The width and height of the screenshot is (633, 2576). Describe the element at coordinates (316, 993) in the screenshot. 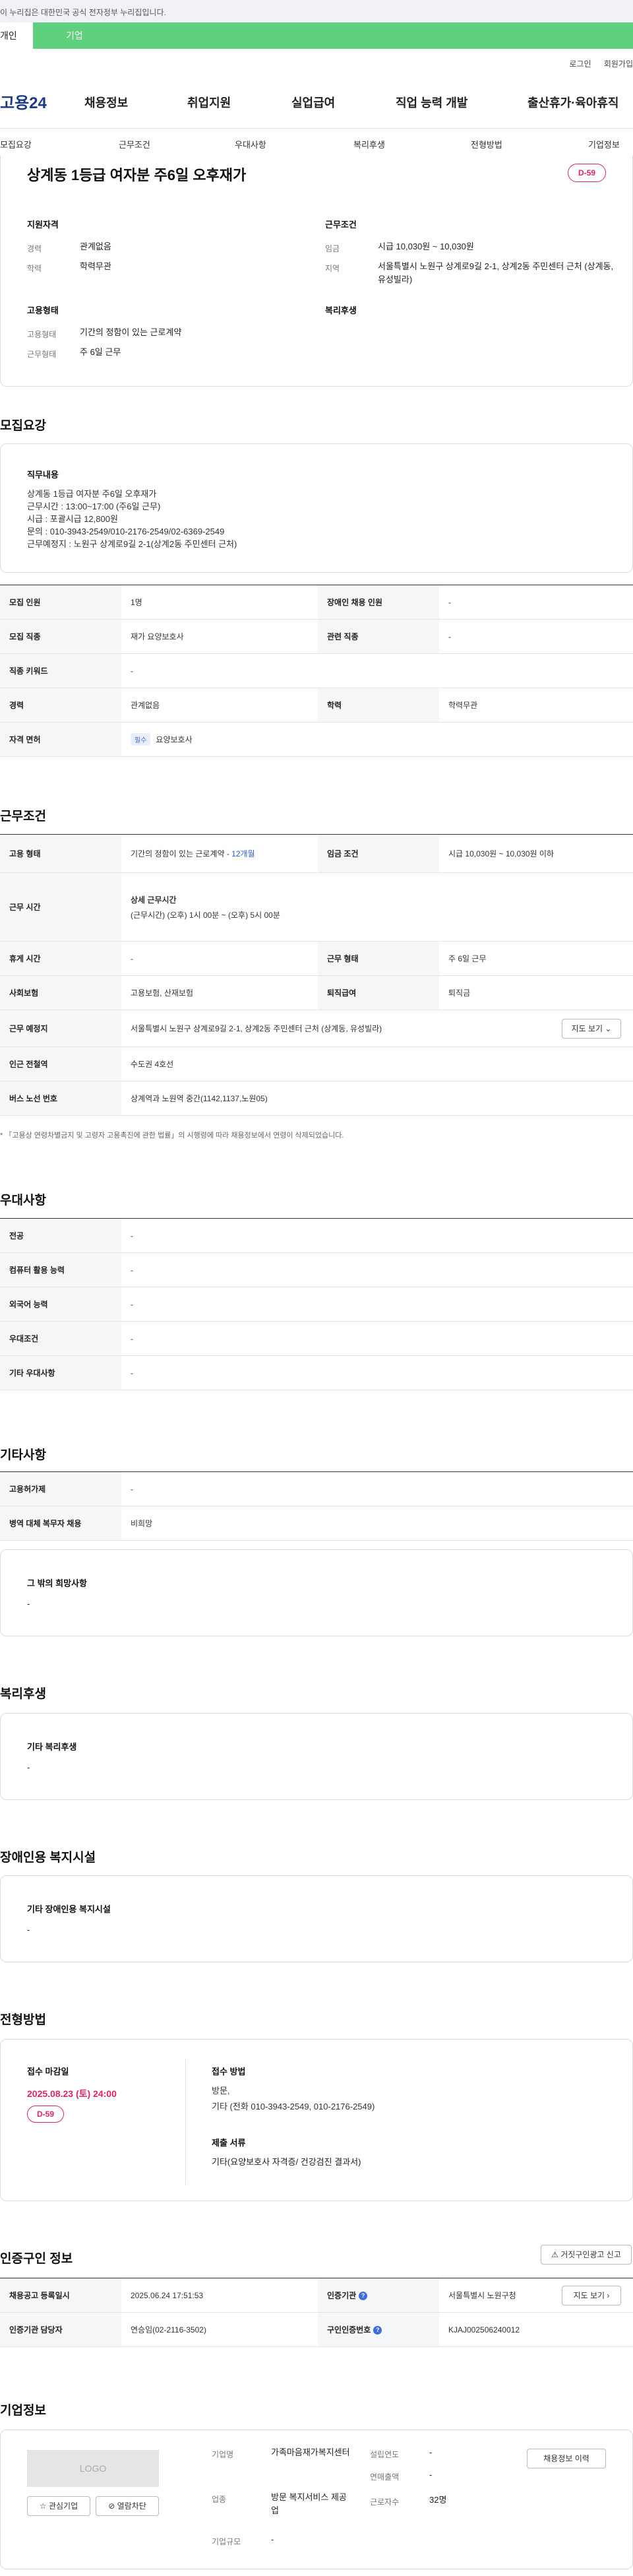

I see `table-row: 사회보험 고용보험, 산재보험 퇴직급여 퇴직금` at that location.